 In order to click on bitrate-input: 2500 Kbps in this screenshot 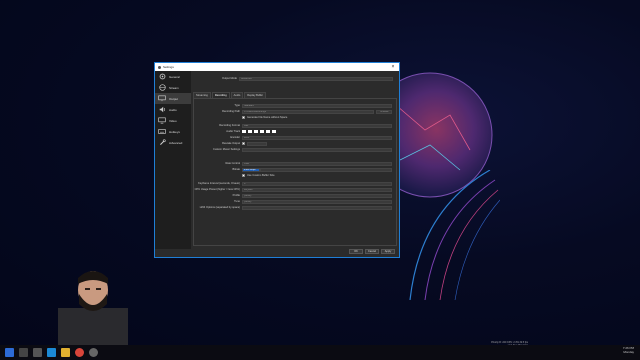, I will do `click(251, 169)`.